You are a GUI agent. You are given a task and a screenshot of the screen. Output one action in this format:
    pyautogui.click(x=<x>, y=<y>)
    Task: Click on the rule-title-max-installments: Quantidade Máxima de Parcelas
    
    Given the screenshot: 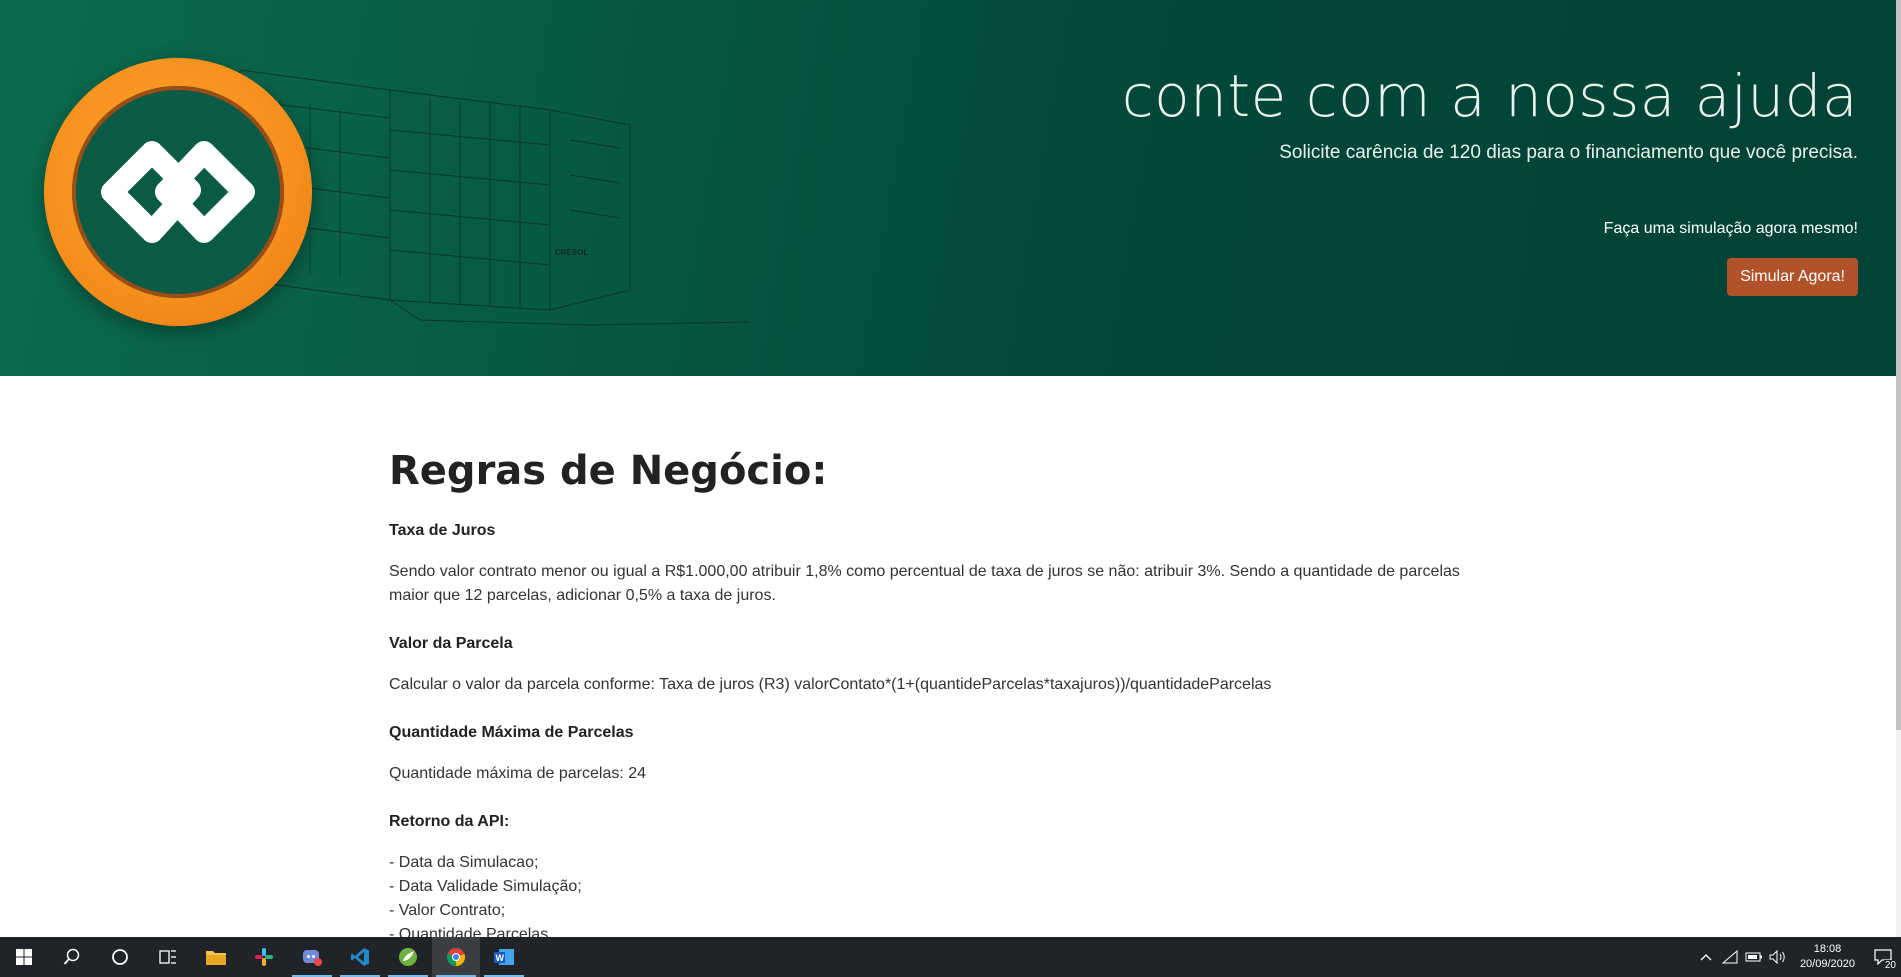 What is the action you would take?
    pyautogui.click(x=511, y=732)
    